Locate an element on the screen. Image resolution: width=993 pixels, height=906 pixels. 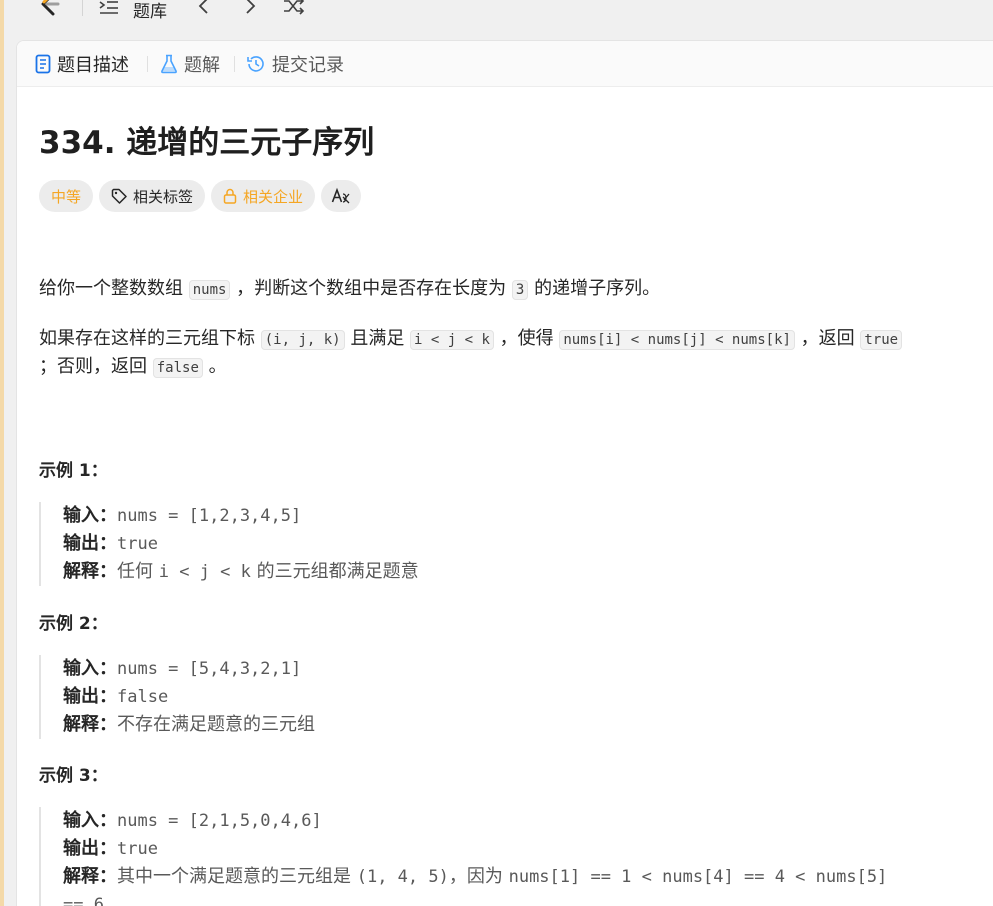
description-paragraph-2-cont: ；否则，返回 false 。 is located at coordinates (133, 367).